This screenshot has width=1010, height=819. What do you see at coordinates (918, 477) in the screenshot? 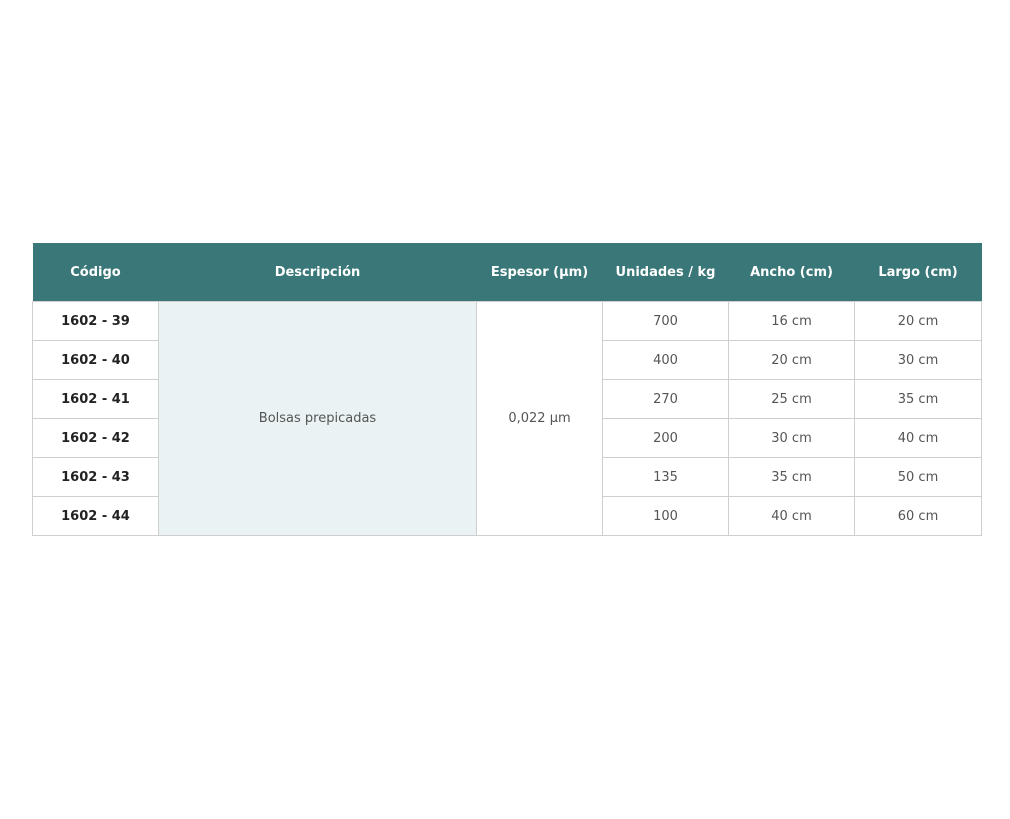
I see `length-cell: 50 cm` at bounding box center [918, 477].